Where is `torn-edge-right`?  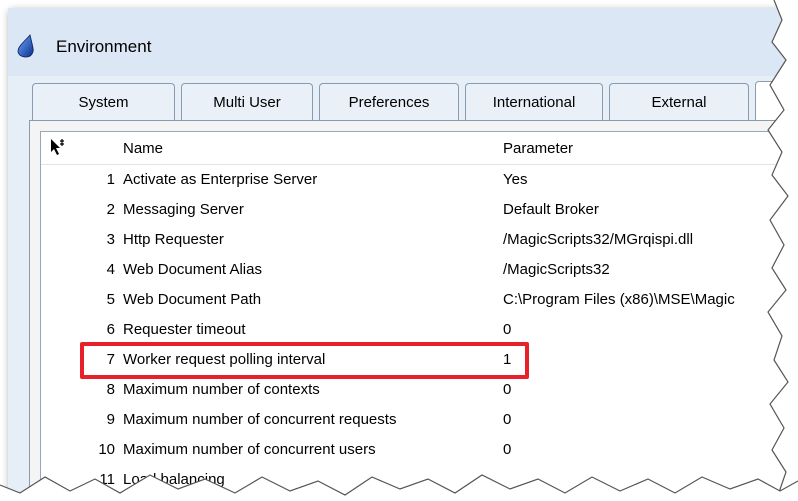 torn-edge-right is located at coordinates (782, 250).